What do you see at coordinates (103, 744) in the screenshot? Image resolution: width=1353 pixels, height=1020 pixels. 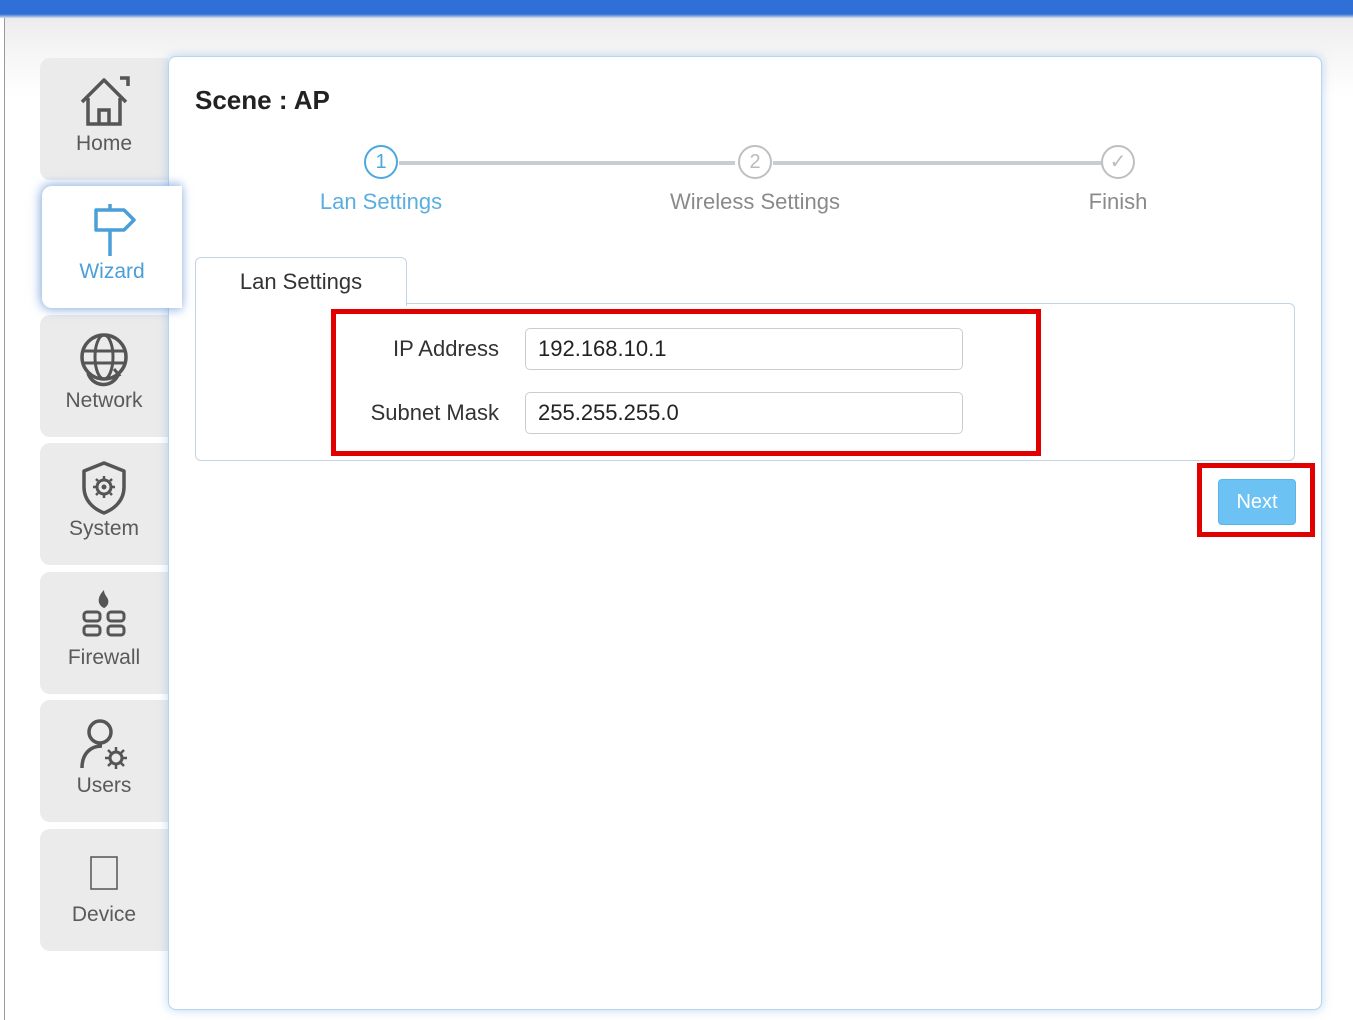 I see `user-gear-icon` at bounding box center [103, 744].